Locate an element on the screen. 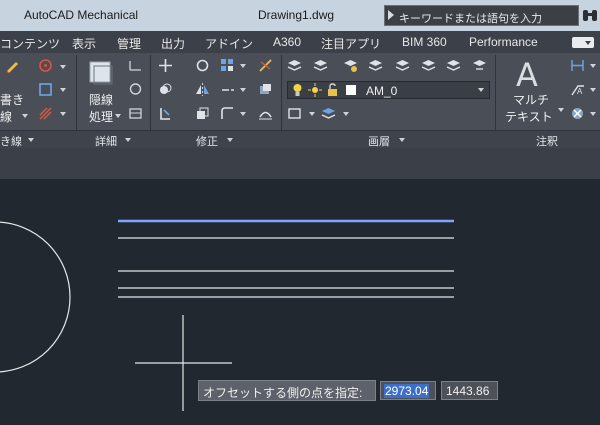 Image resolution: width=600 pixels, height=425 pixels. layer-dropdown: AM_0 is located at coordinates (388, 90).